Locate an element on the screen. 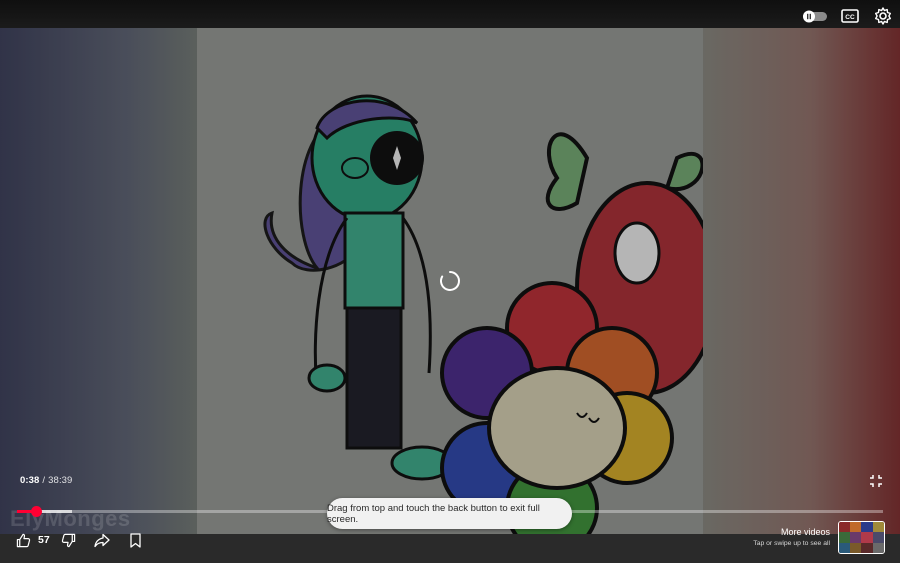 Image resolution: width=900 pixels, height=563 pixels. like-button: 57 is located at coordinates (33, 540).